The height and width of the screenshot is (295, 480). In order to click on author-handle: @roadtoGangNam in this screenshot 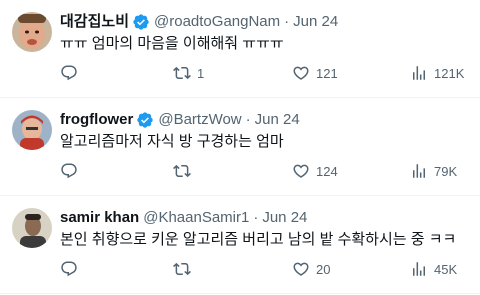, I will do `click(217, 22)`.